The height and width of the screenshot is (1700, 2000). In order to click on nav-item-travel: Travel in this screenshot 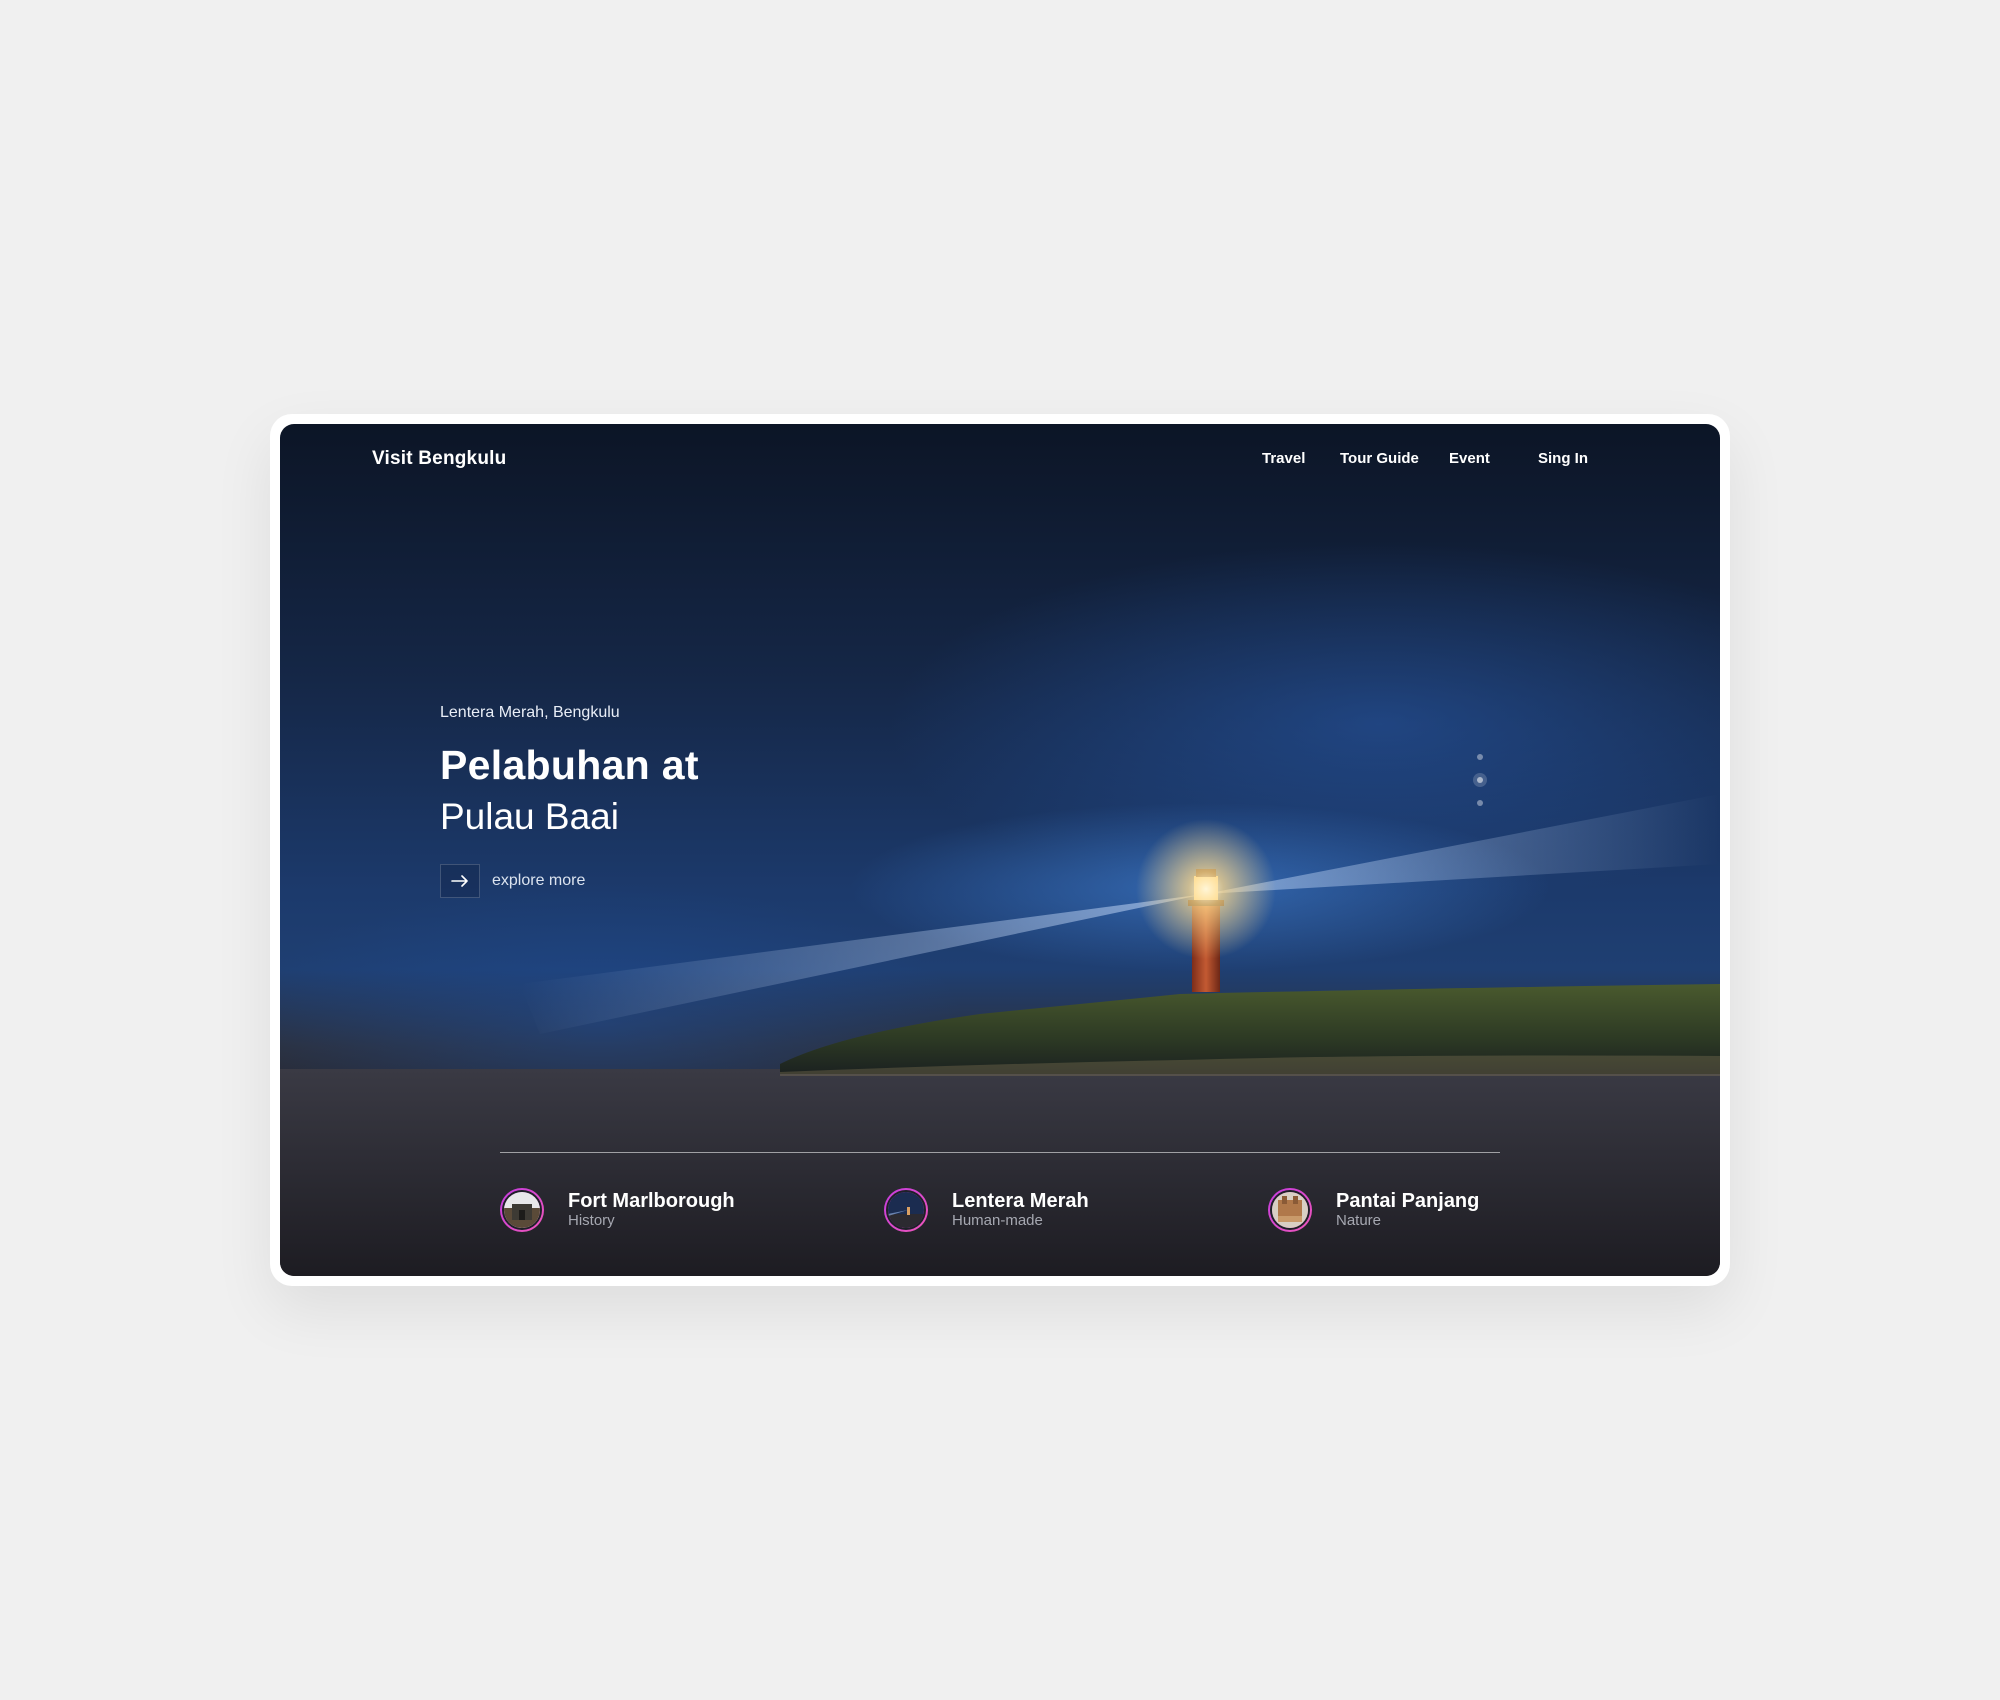, I will do `click(1283, 458)`.